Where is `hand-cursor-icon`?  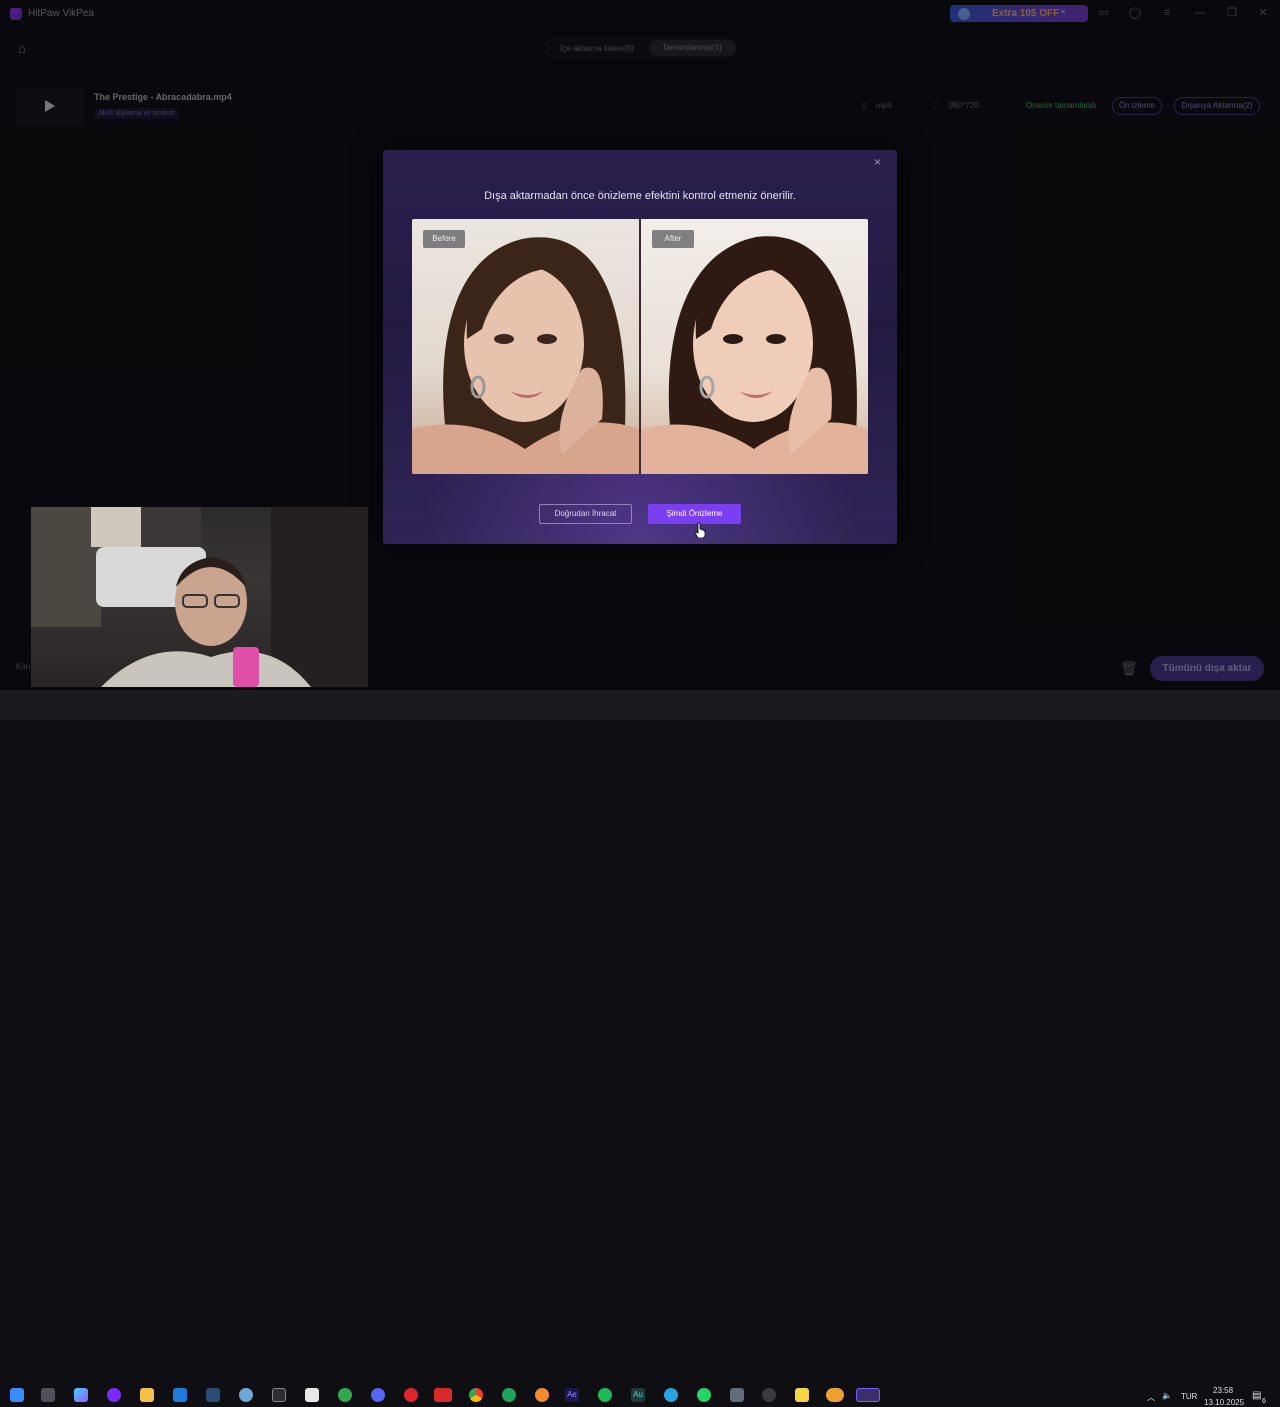 hand-cursor-icon is located at coordinates (700, 530).